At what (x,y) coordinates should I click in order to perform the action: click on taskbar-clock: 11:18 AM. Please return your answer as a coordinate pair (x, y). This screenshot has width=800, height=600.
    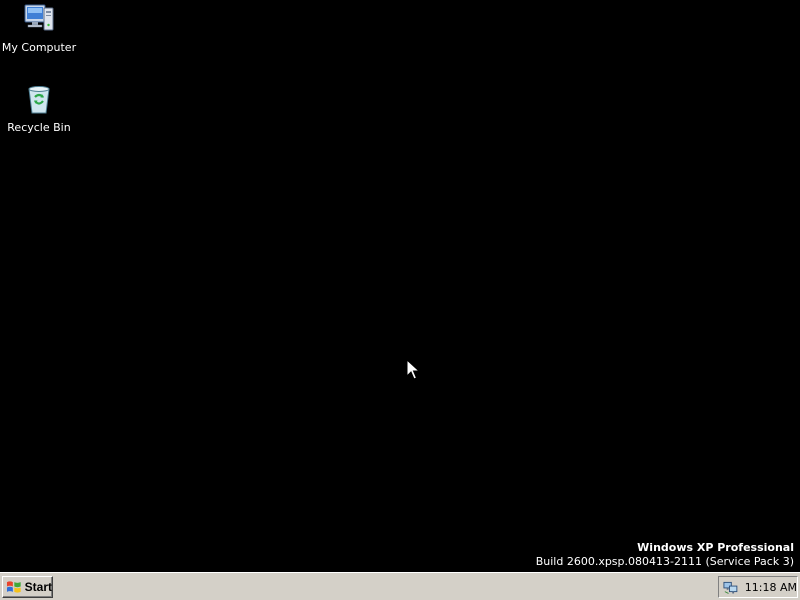
    Looking at the image, I should click on (771, 587).